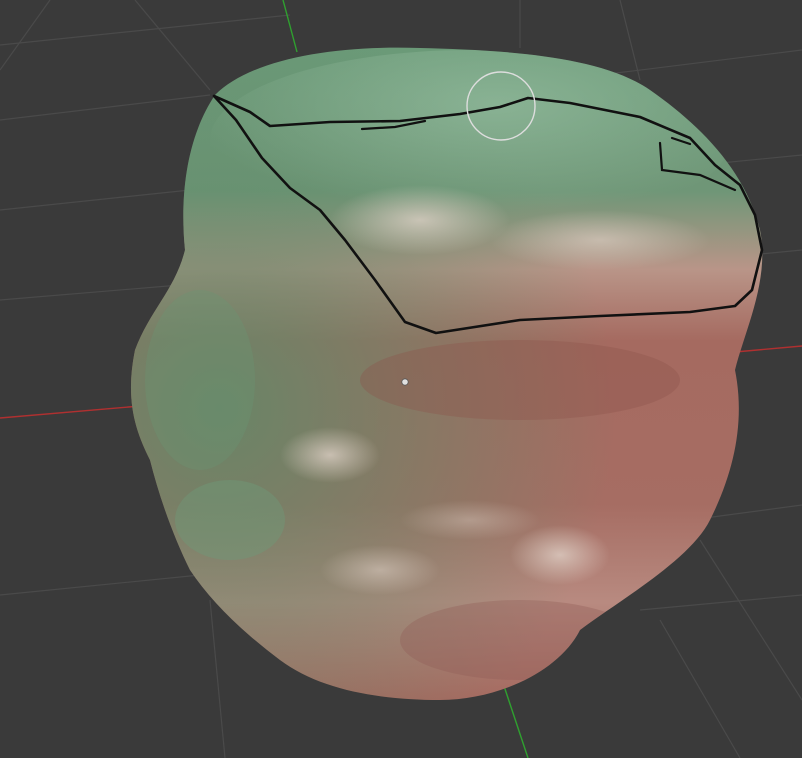  I want to click on origin-point-icon, so click(405, 382).